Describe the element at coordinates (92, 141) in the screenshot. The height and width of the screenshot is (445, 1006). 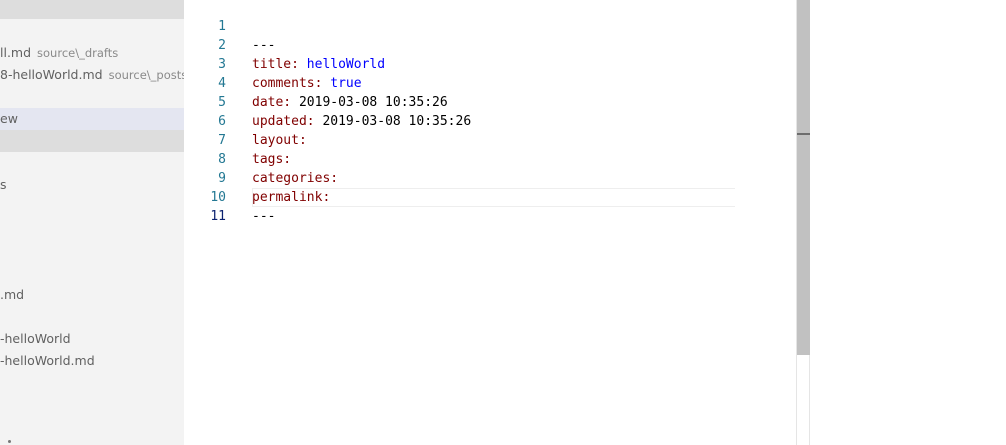
I see `sidebar-section-header-folder` at that location.